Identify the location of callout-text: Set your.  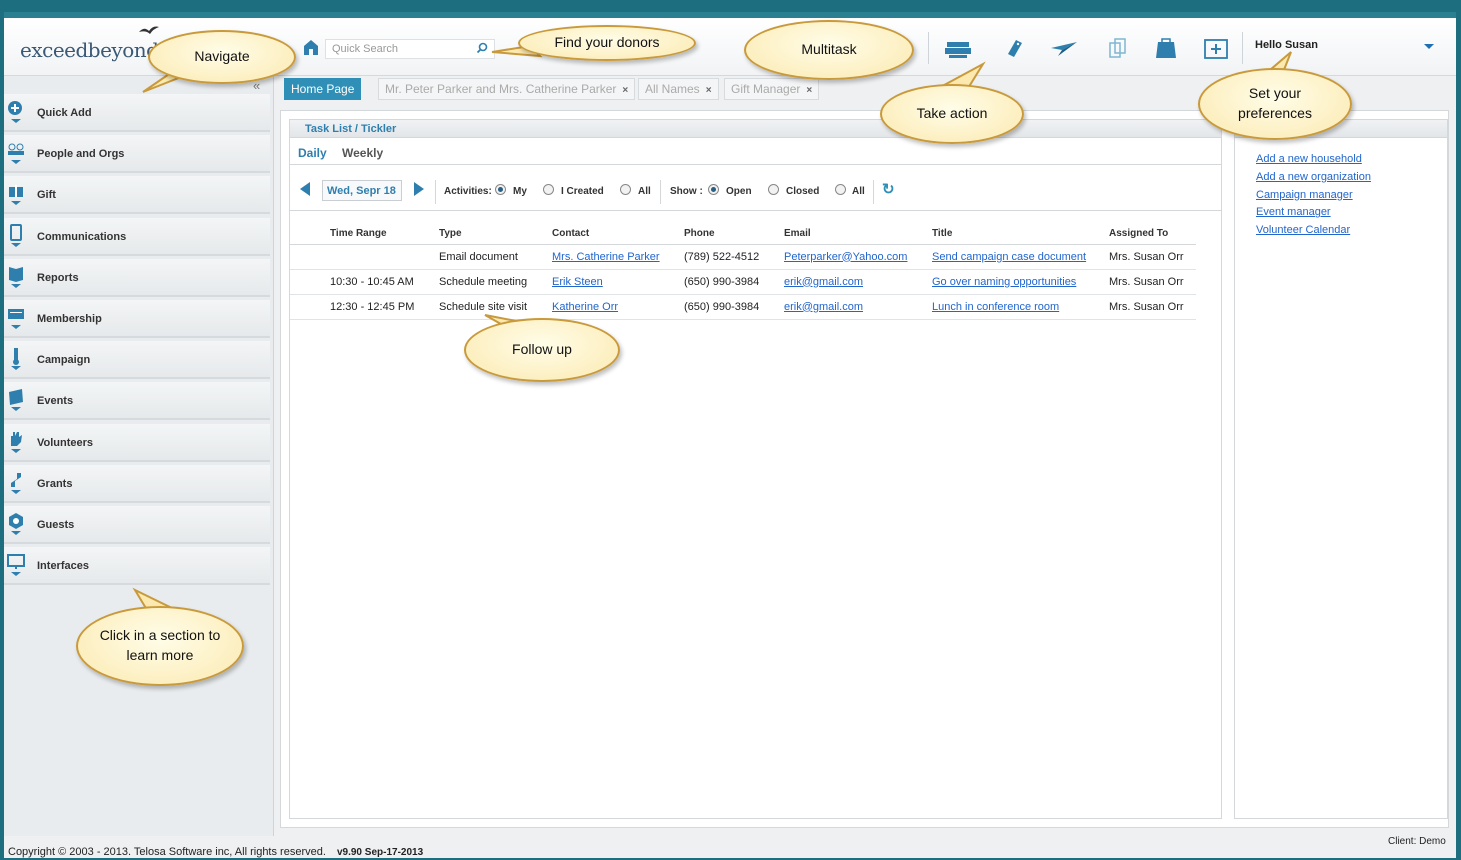
(1275, 93).